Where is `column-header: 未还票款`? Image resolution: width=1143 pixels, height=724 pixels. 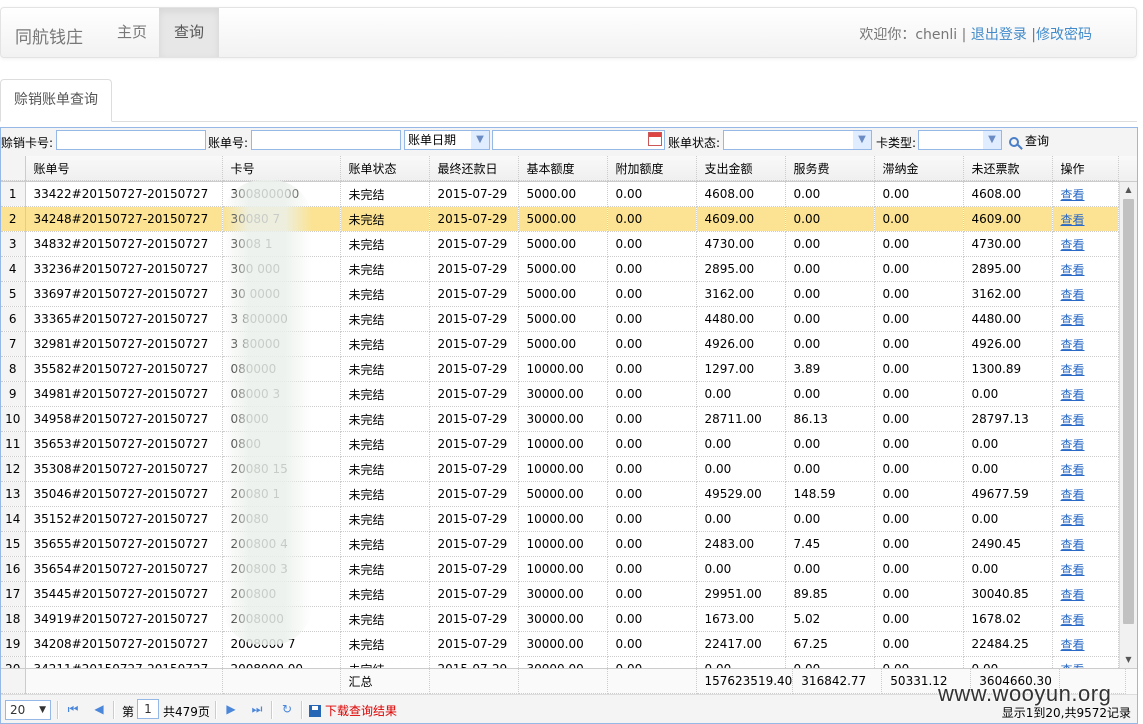
column-header: 未还票款 is located at coordinates (1008, 168).